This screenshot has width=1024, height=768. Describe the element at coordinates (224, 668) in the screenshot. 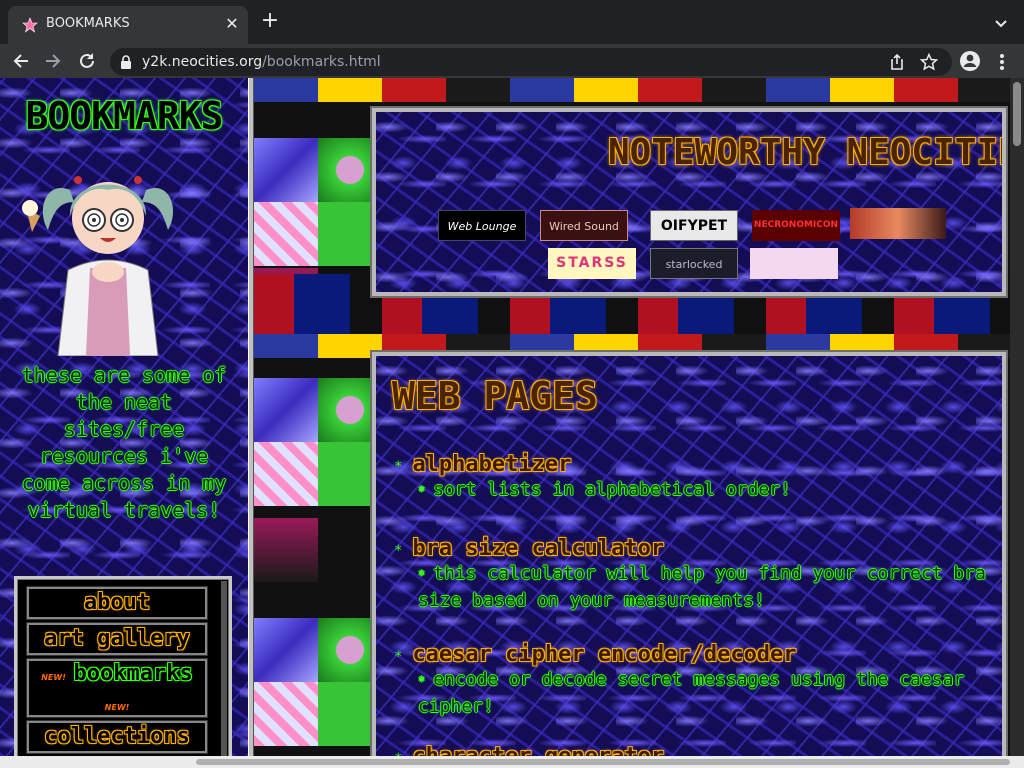

I see `nav-scrollbar` at that location.